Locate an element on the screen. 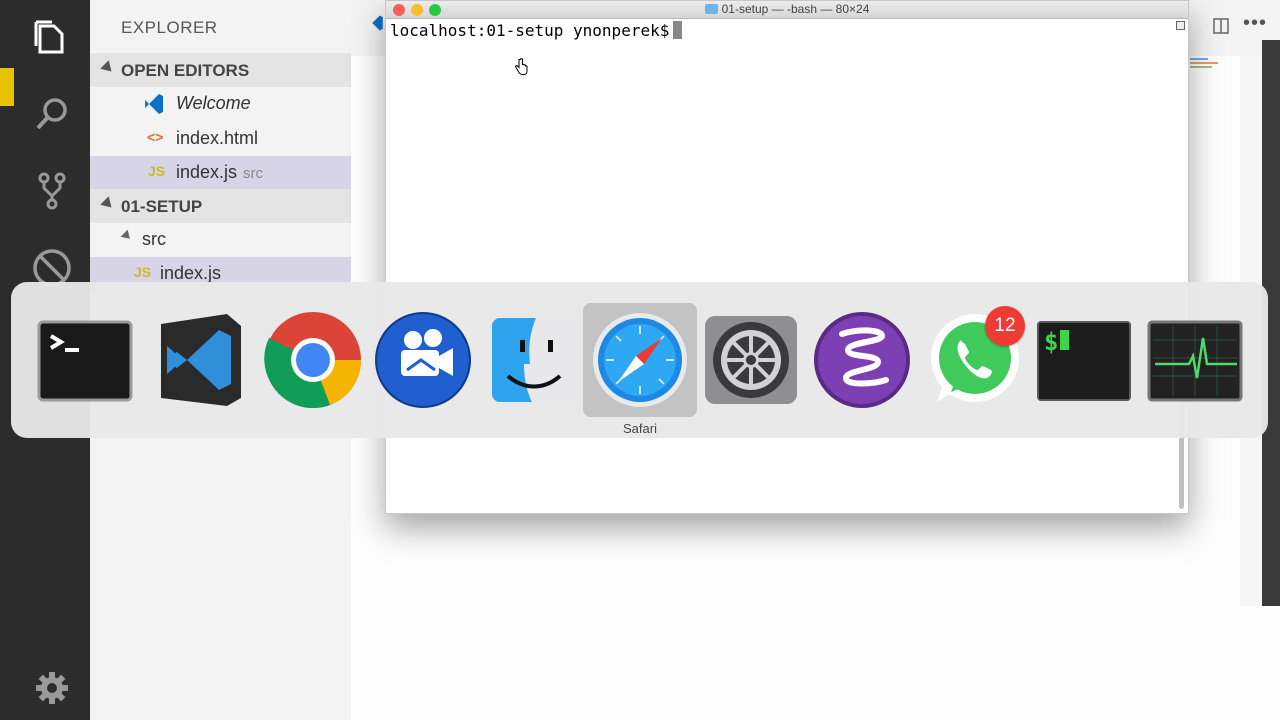  activity-monitor-app is located at coordinates (1195, 360).